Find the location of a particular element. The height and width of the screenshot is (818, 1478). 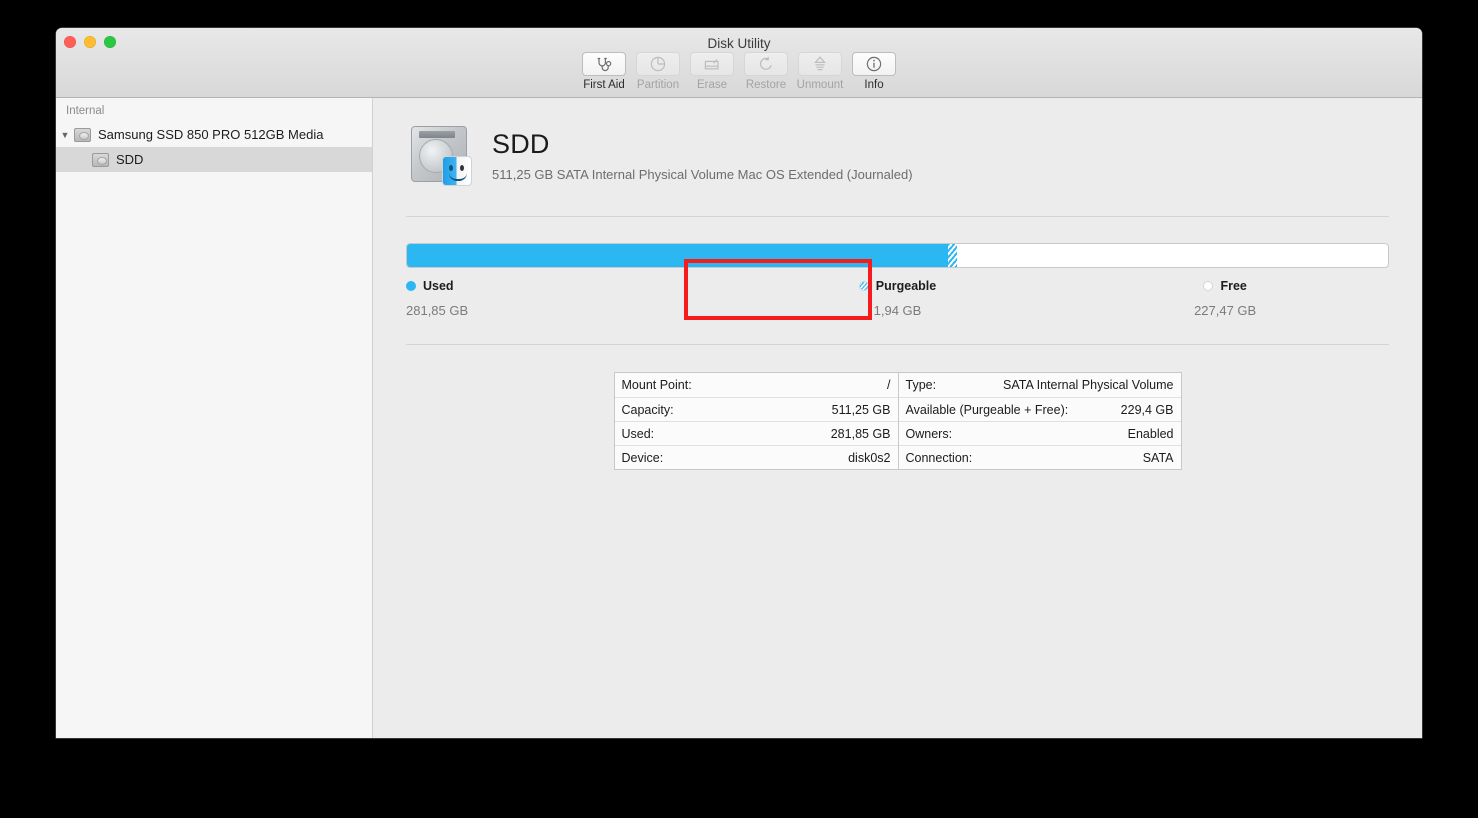

toolbar-button-info: Info is located at coordinates (874, 71).